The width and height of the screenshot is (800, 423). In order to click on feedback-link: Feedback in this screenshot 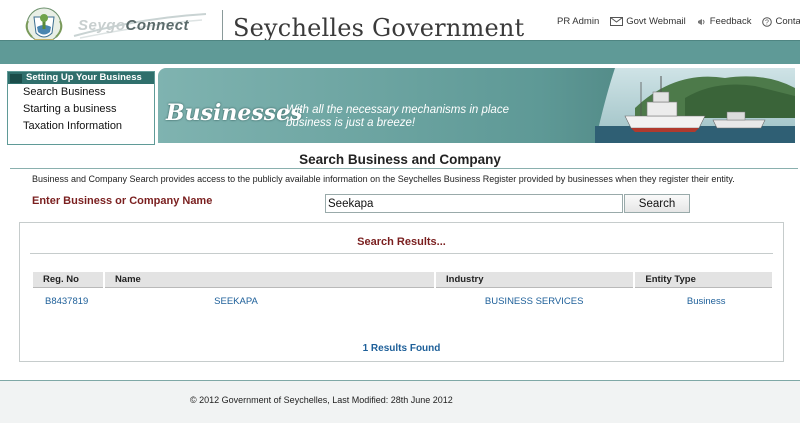, I will do `click(724, 21)`.